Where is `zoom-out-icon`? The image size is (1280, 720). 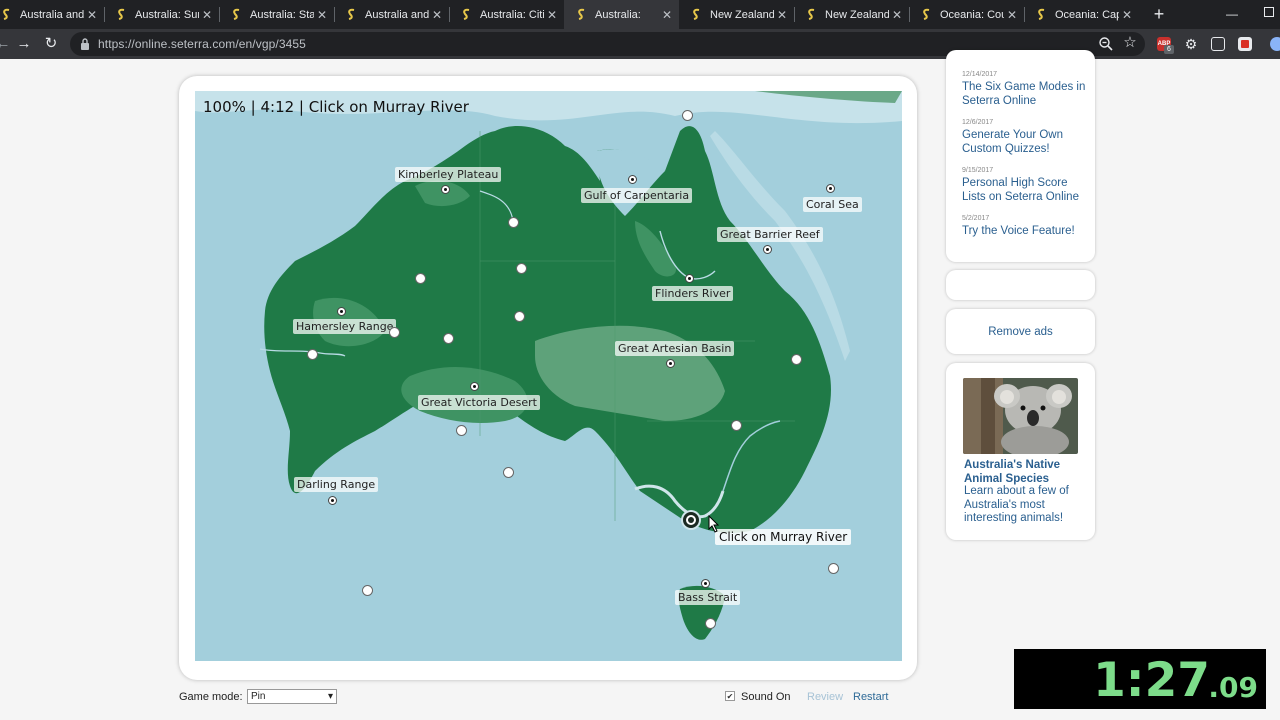 zoom-out-icon is located at coordinates (1106, 44).